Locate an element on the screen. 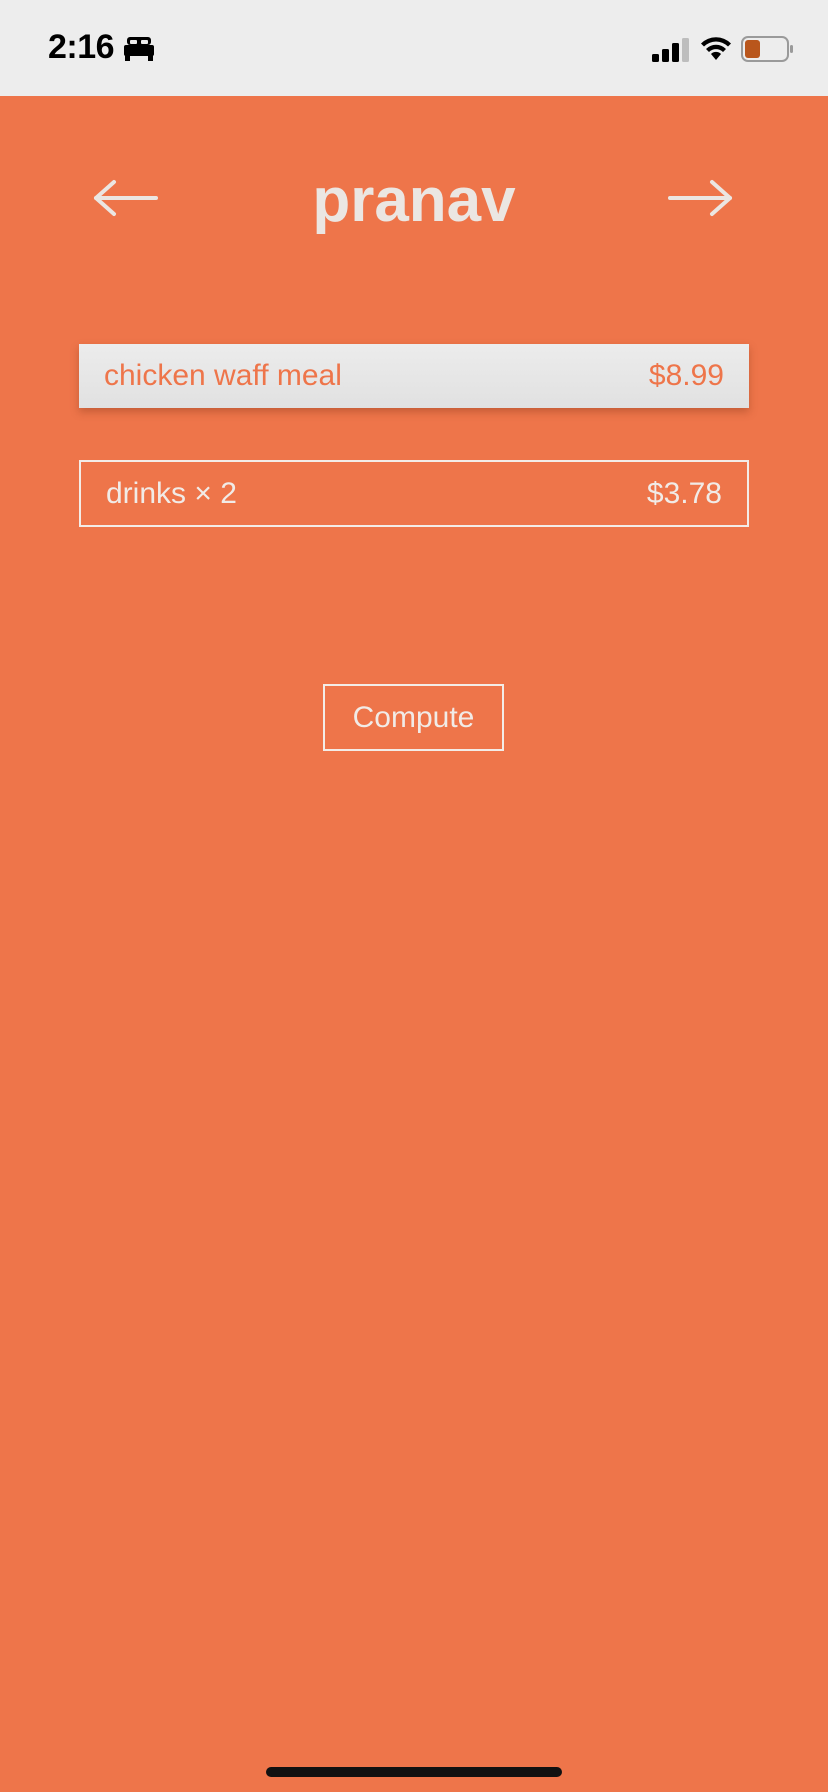  back-button is located at coordinates (126, 198).